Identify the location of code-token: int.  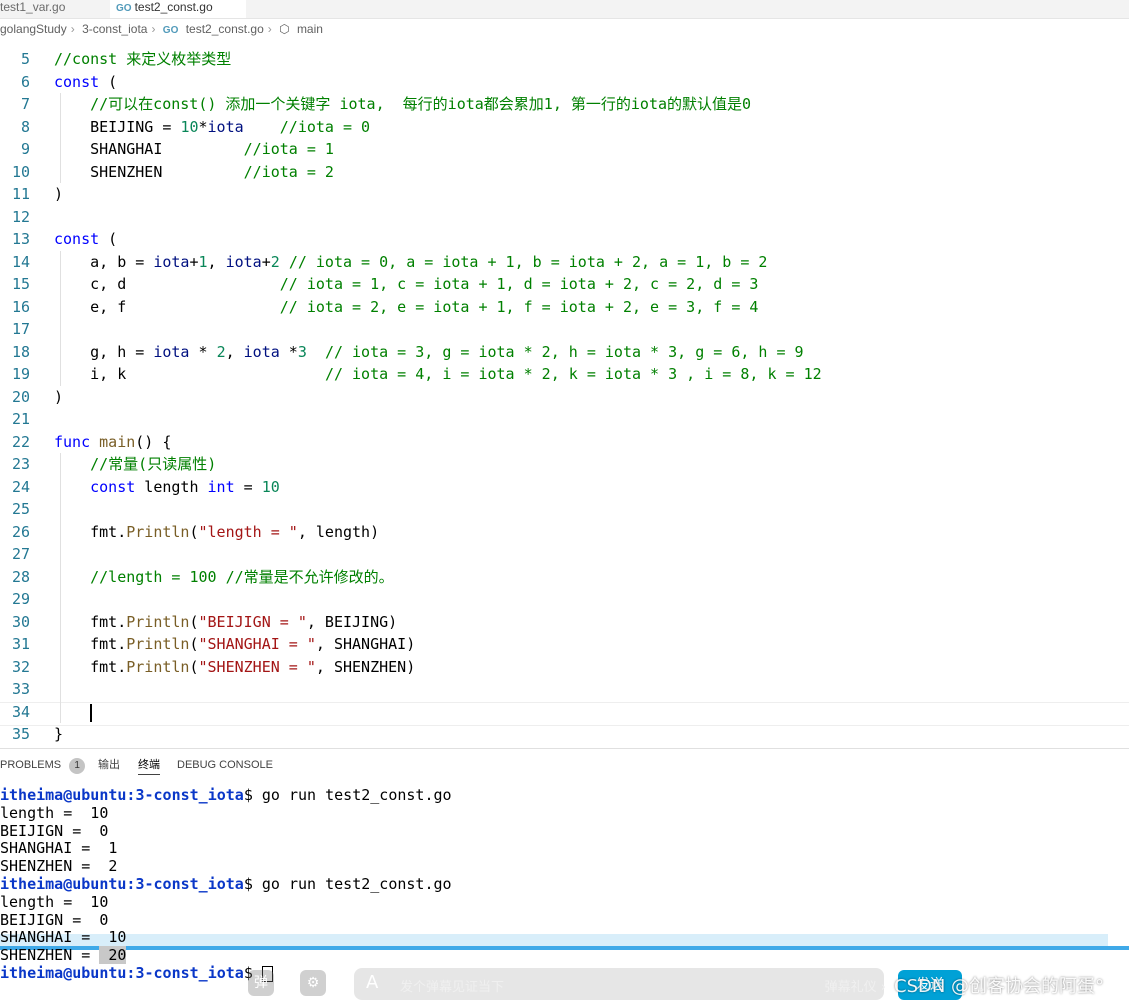
(221, 486).